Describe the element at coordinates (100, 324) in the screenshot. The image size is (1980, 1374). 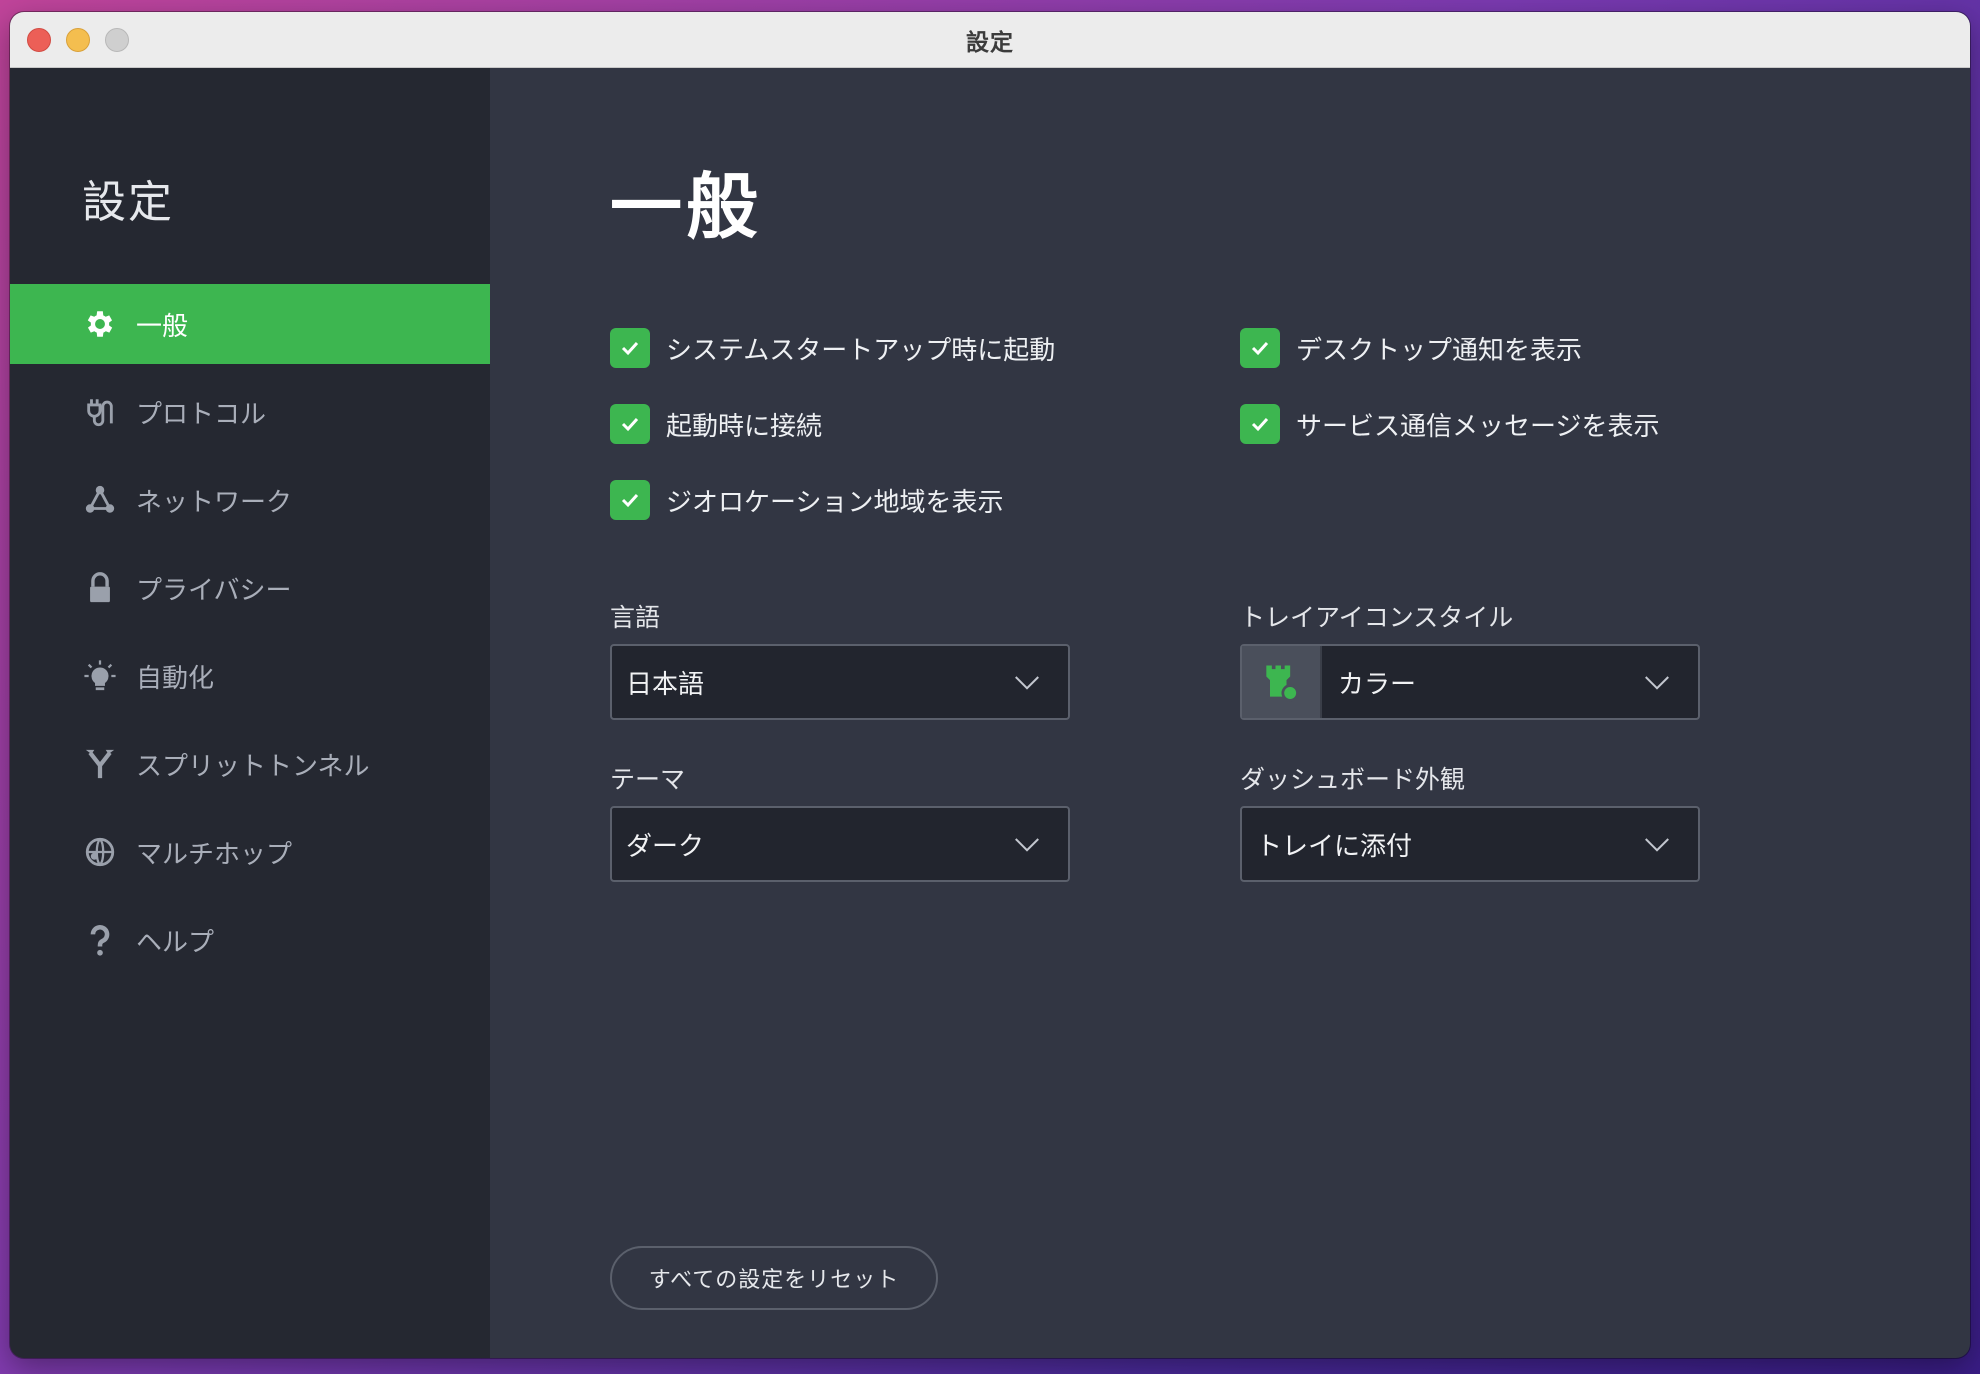
I see `gear-icon` at that location.